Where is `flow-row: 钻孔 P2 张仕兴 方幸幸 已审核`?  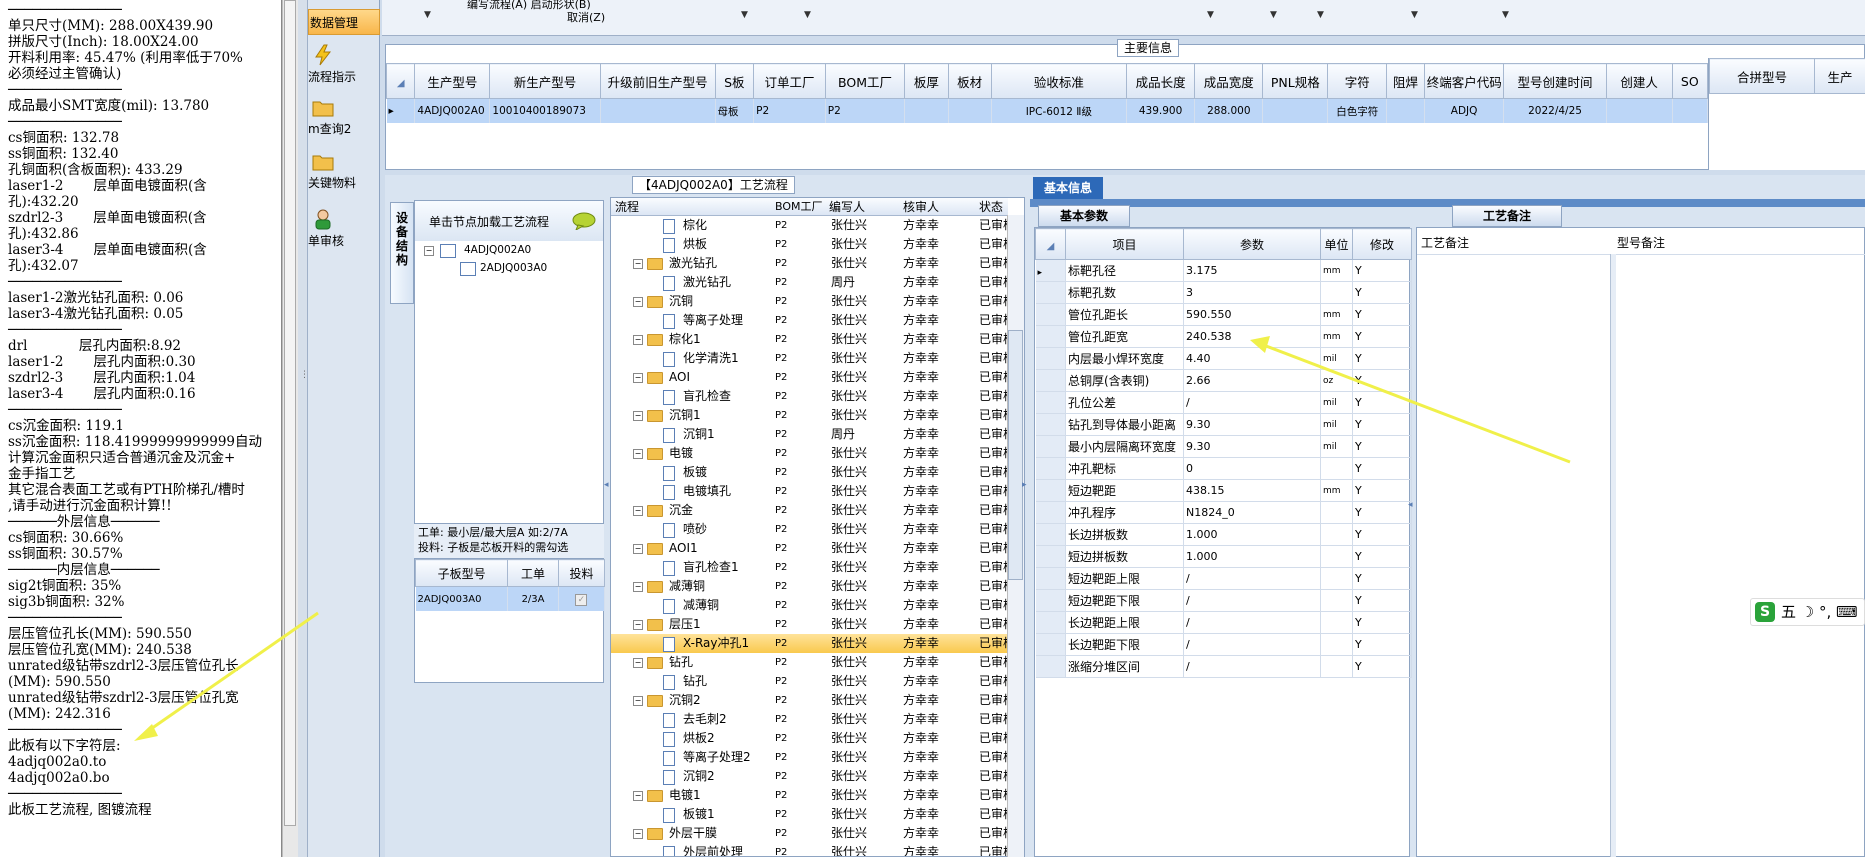
flow-row: 钻孔 P2 张仕兴 方幸幸 已审核 is located at coordinates (813, 681).